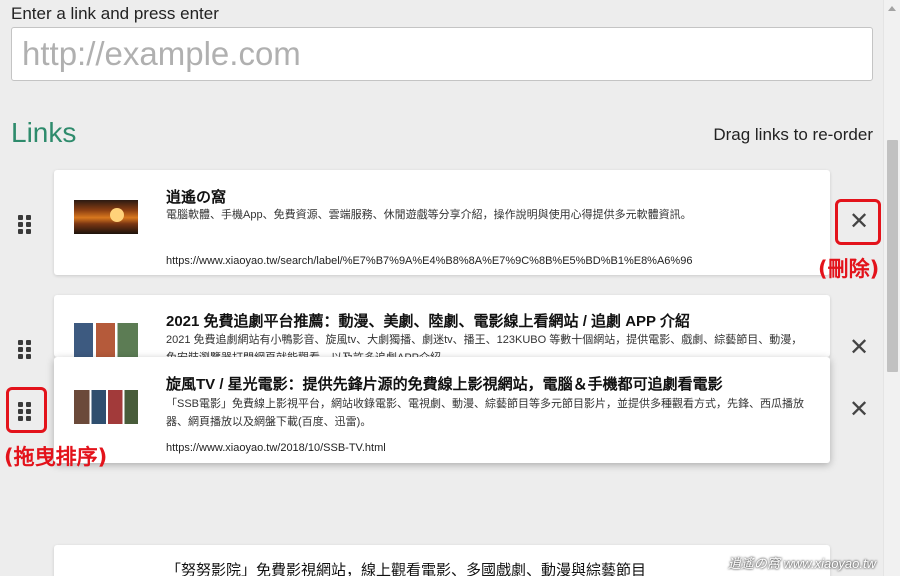 The image size is (900, 576). I want to click on link-card: 「努努影院」免費影視網站，線上觀看電影、多國戲劇、動漫與綜藝節目, so click(442, 560).